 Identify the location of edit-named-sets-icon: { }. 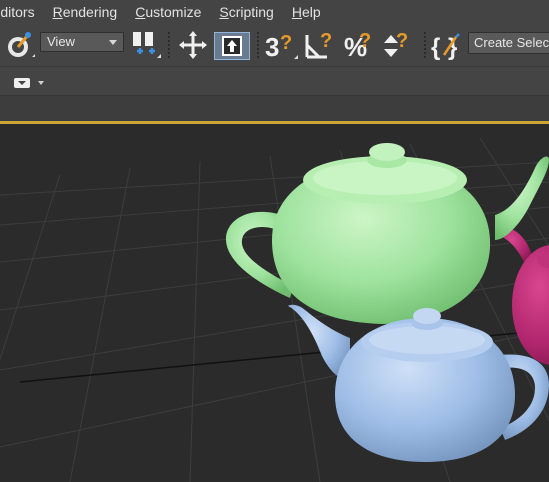
(447, 45).